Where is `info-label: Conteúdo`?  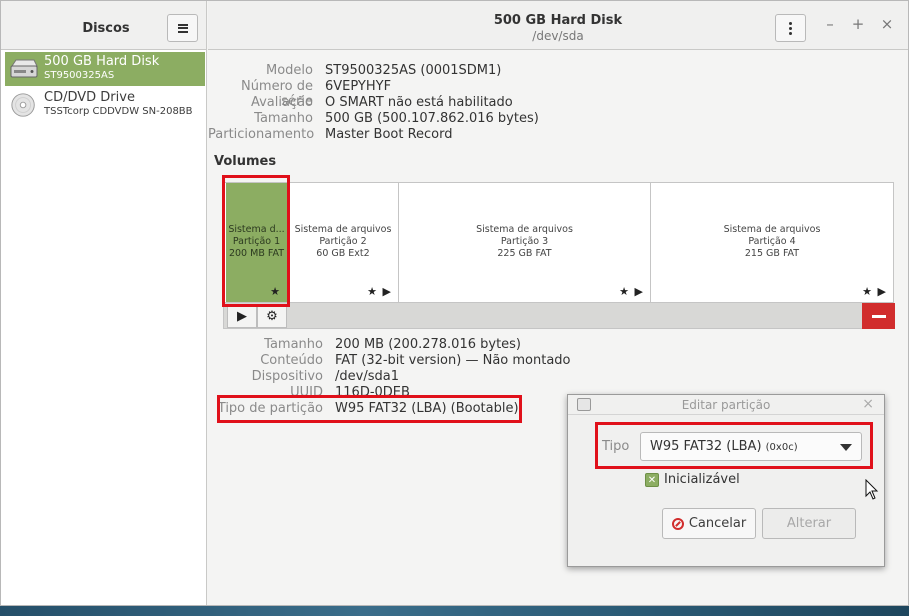 info-label: Conteúdo is located at coordinates (291, 360).